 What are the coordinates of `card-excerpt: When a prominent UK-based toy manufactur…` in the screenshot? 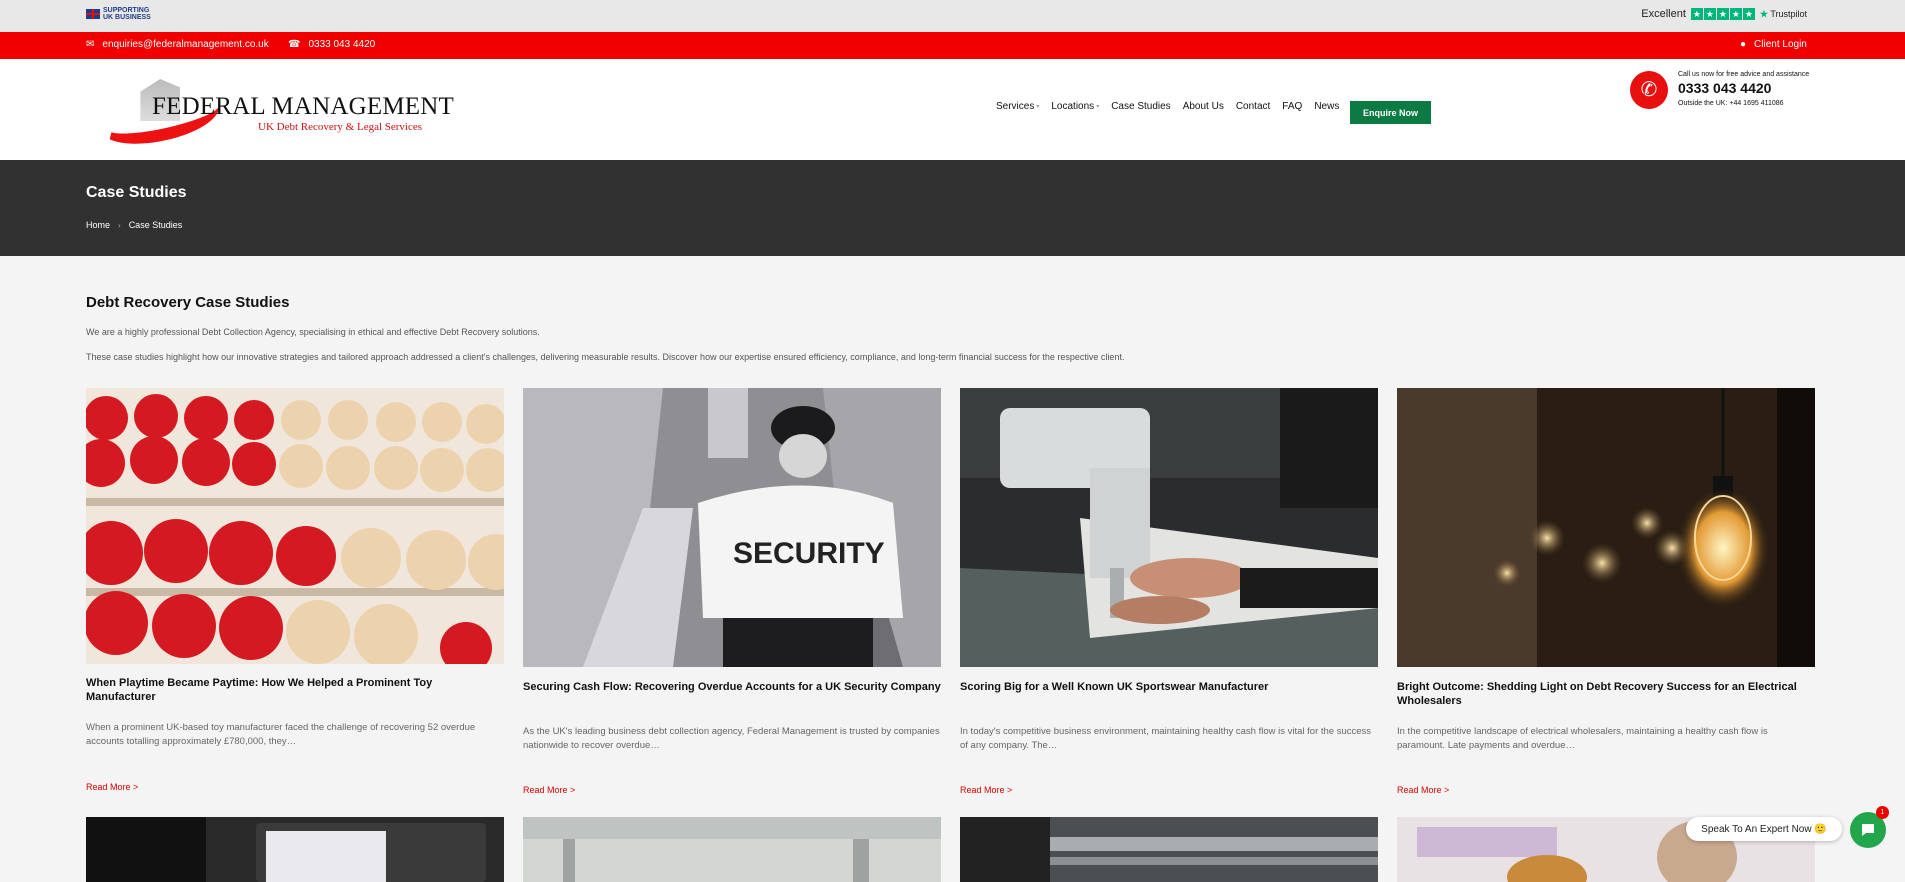 It's located at (281, 734).